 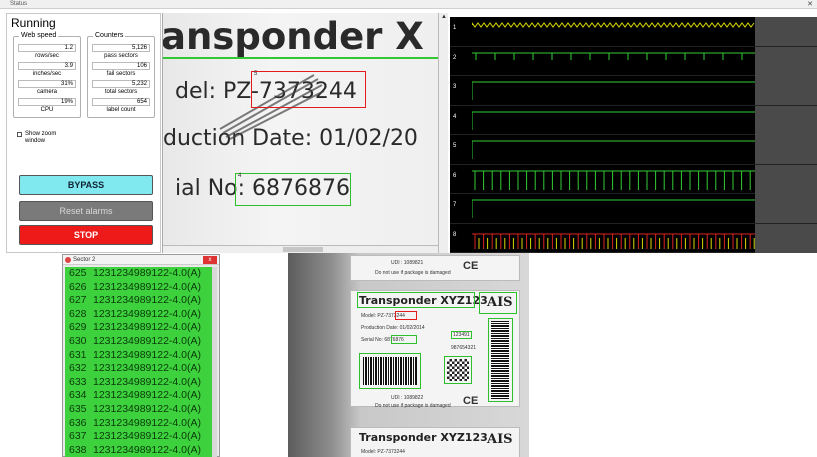 I want to click on sector-row: 637 1231234989122-4.0(A), so click(x=139, y=437).